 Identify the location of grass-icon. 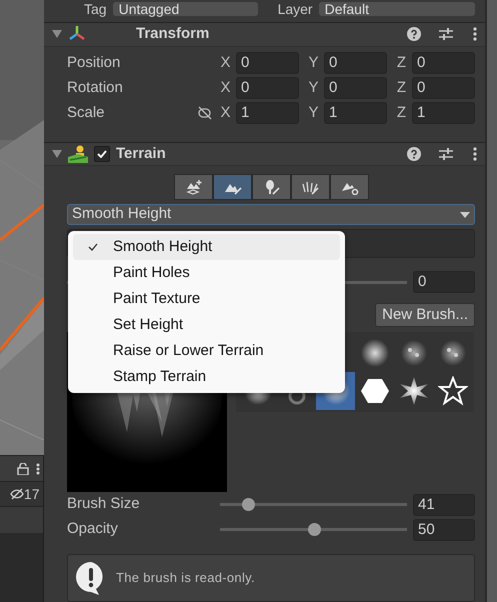
(310, 187).